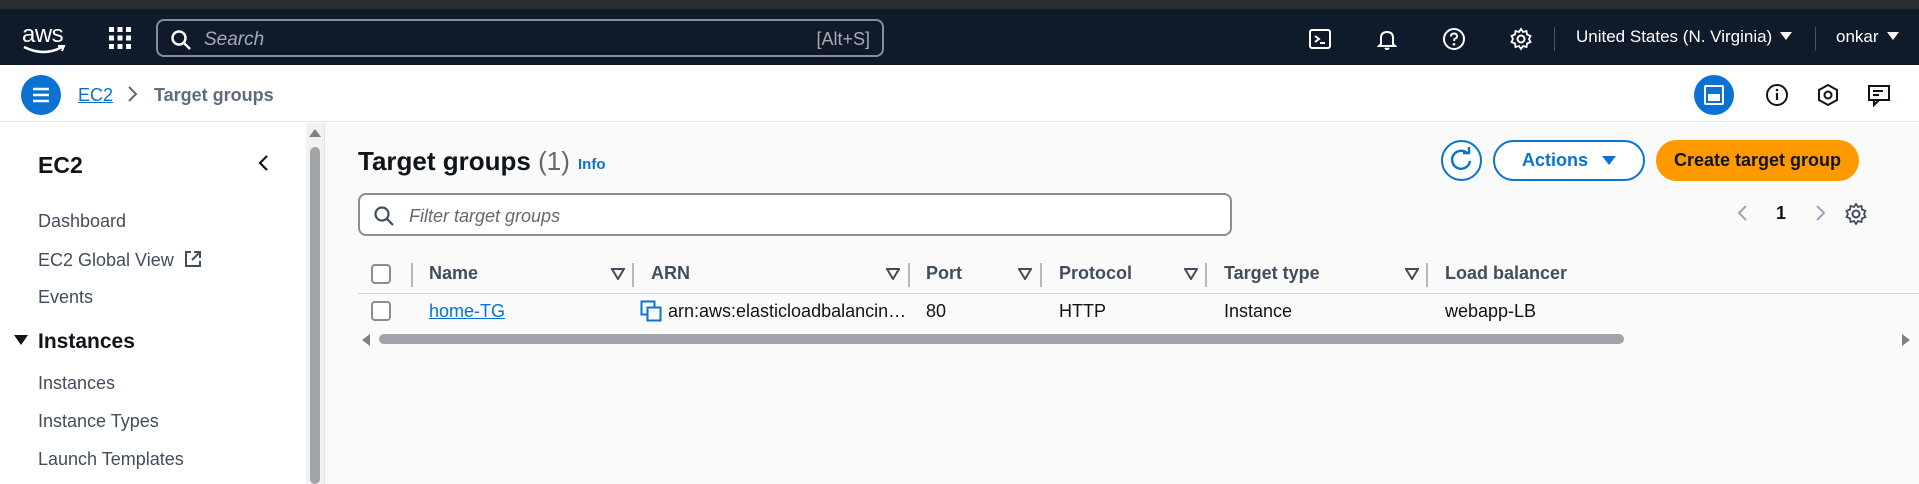 The width and height of the screenshot is (1919, 484). Describe the element at coordinates (1879, 95) in the screenshot. I see `feedback-icon` at that location.